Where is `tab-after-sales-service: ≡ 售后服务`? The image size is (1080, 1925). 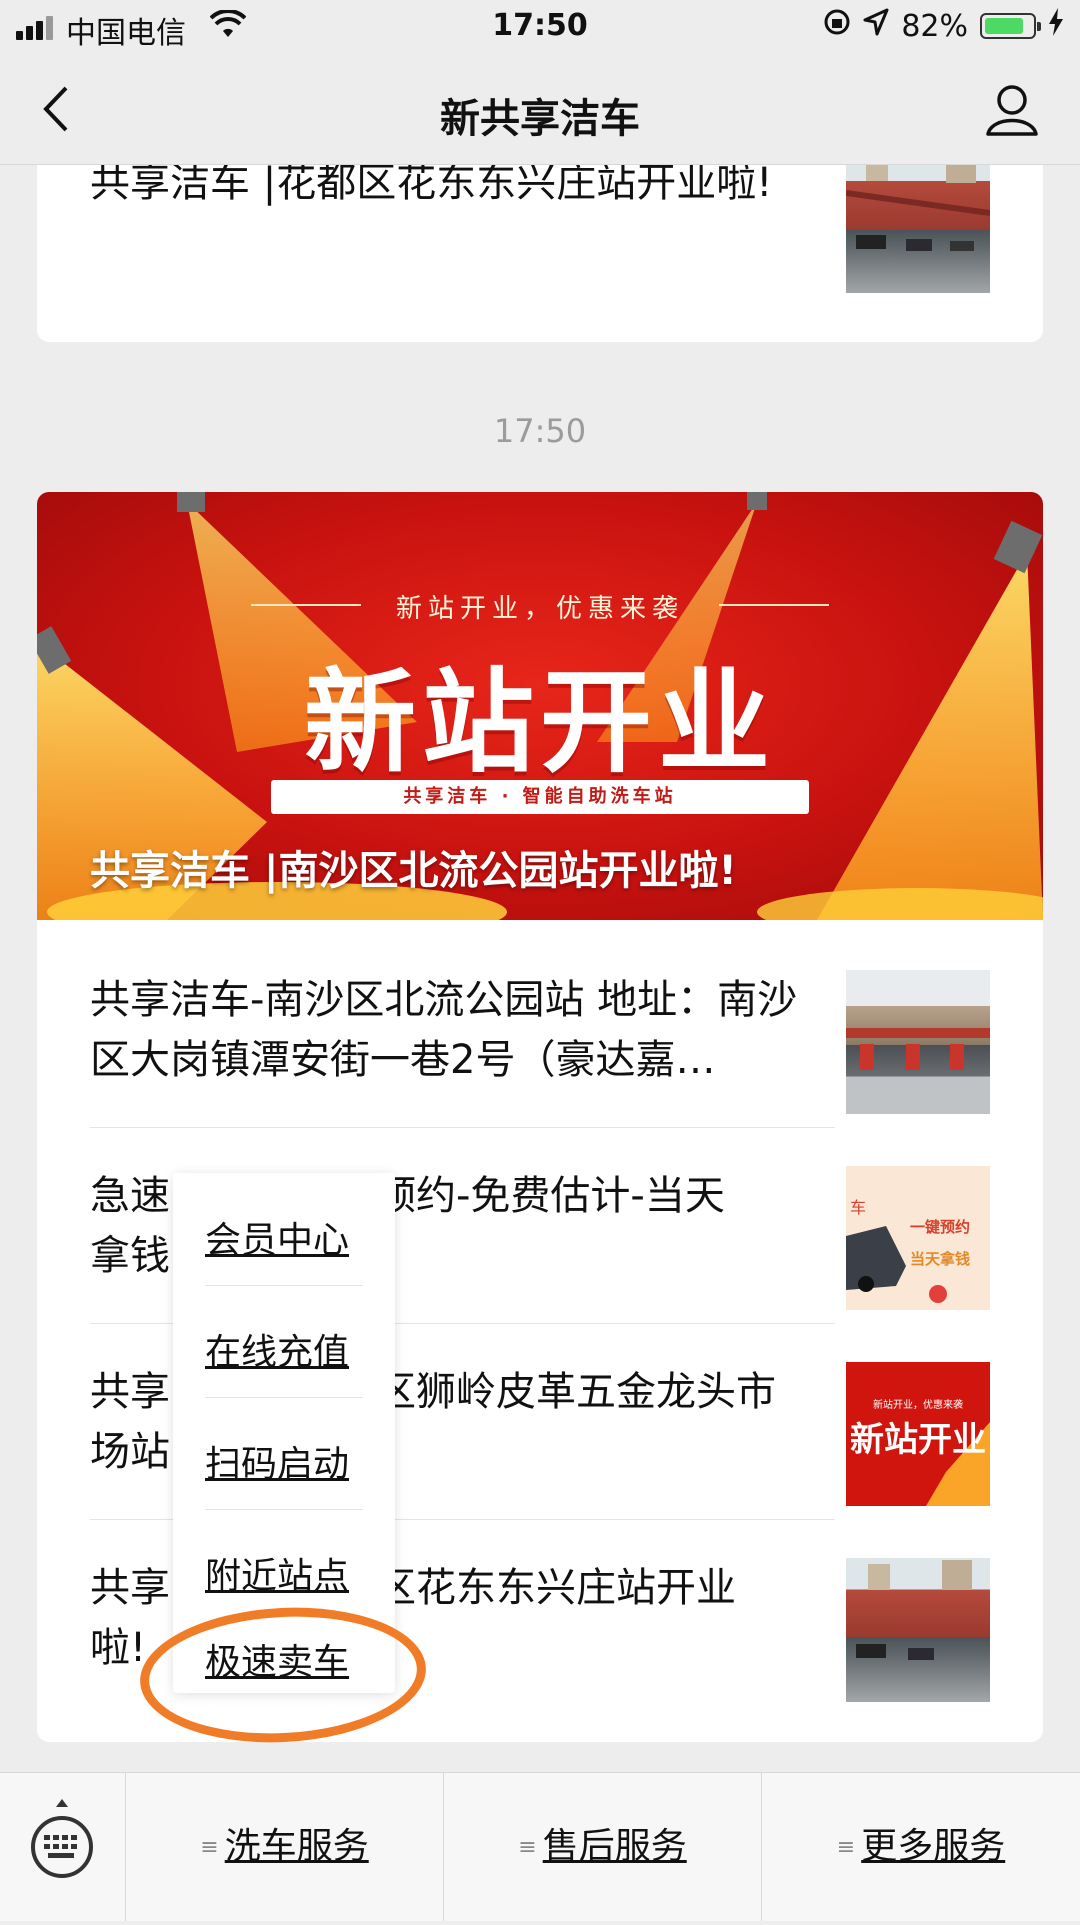
tab-after-sales-service: ≡ 售后服务 is located at coordinates (603, 1847).